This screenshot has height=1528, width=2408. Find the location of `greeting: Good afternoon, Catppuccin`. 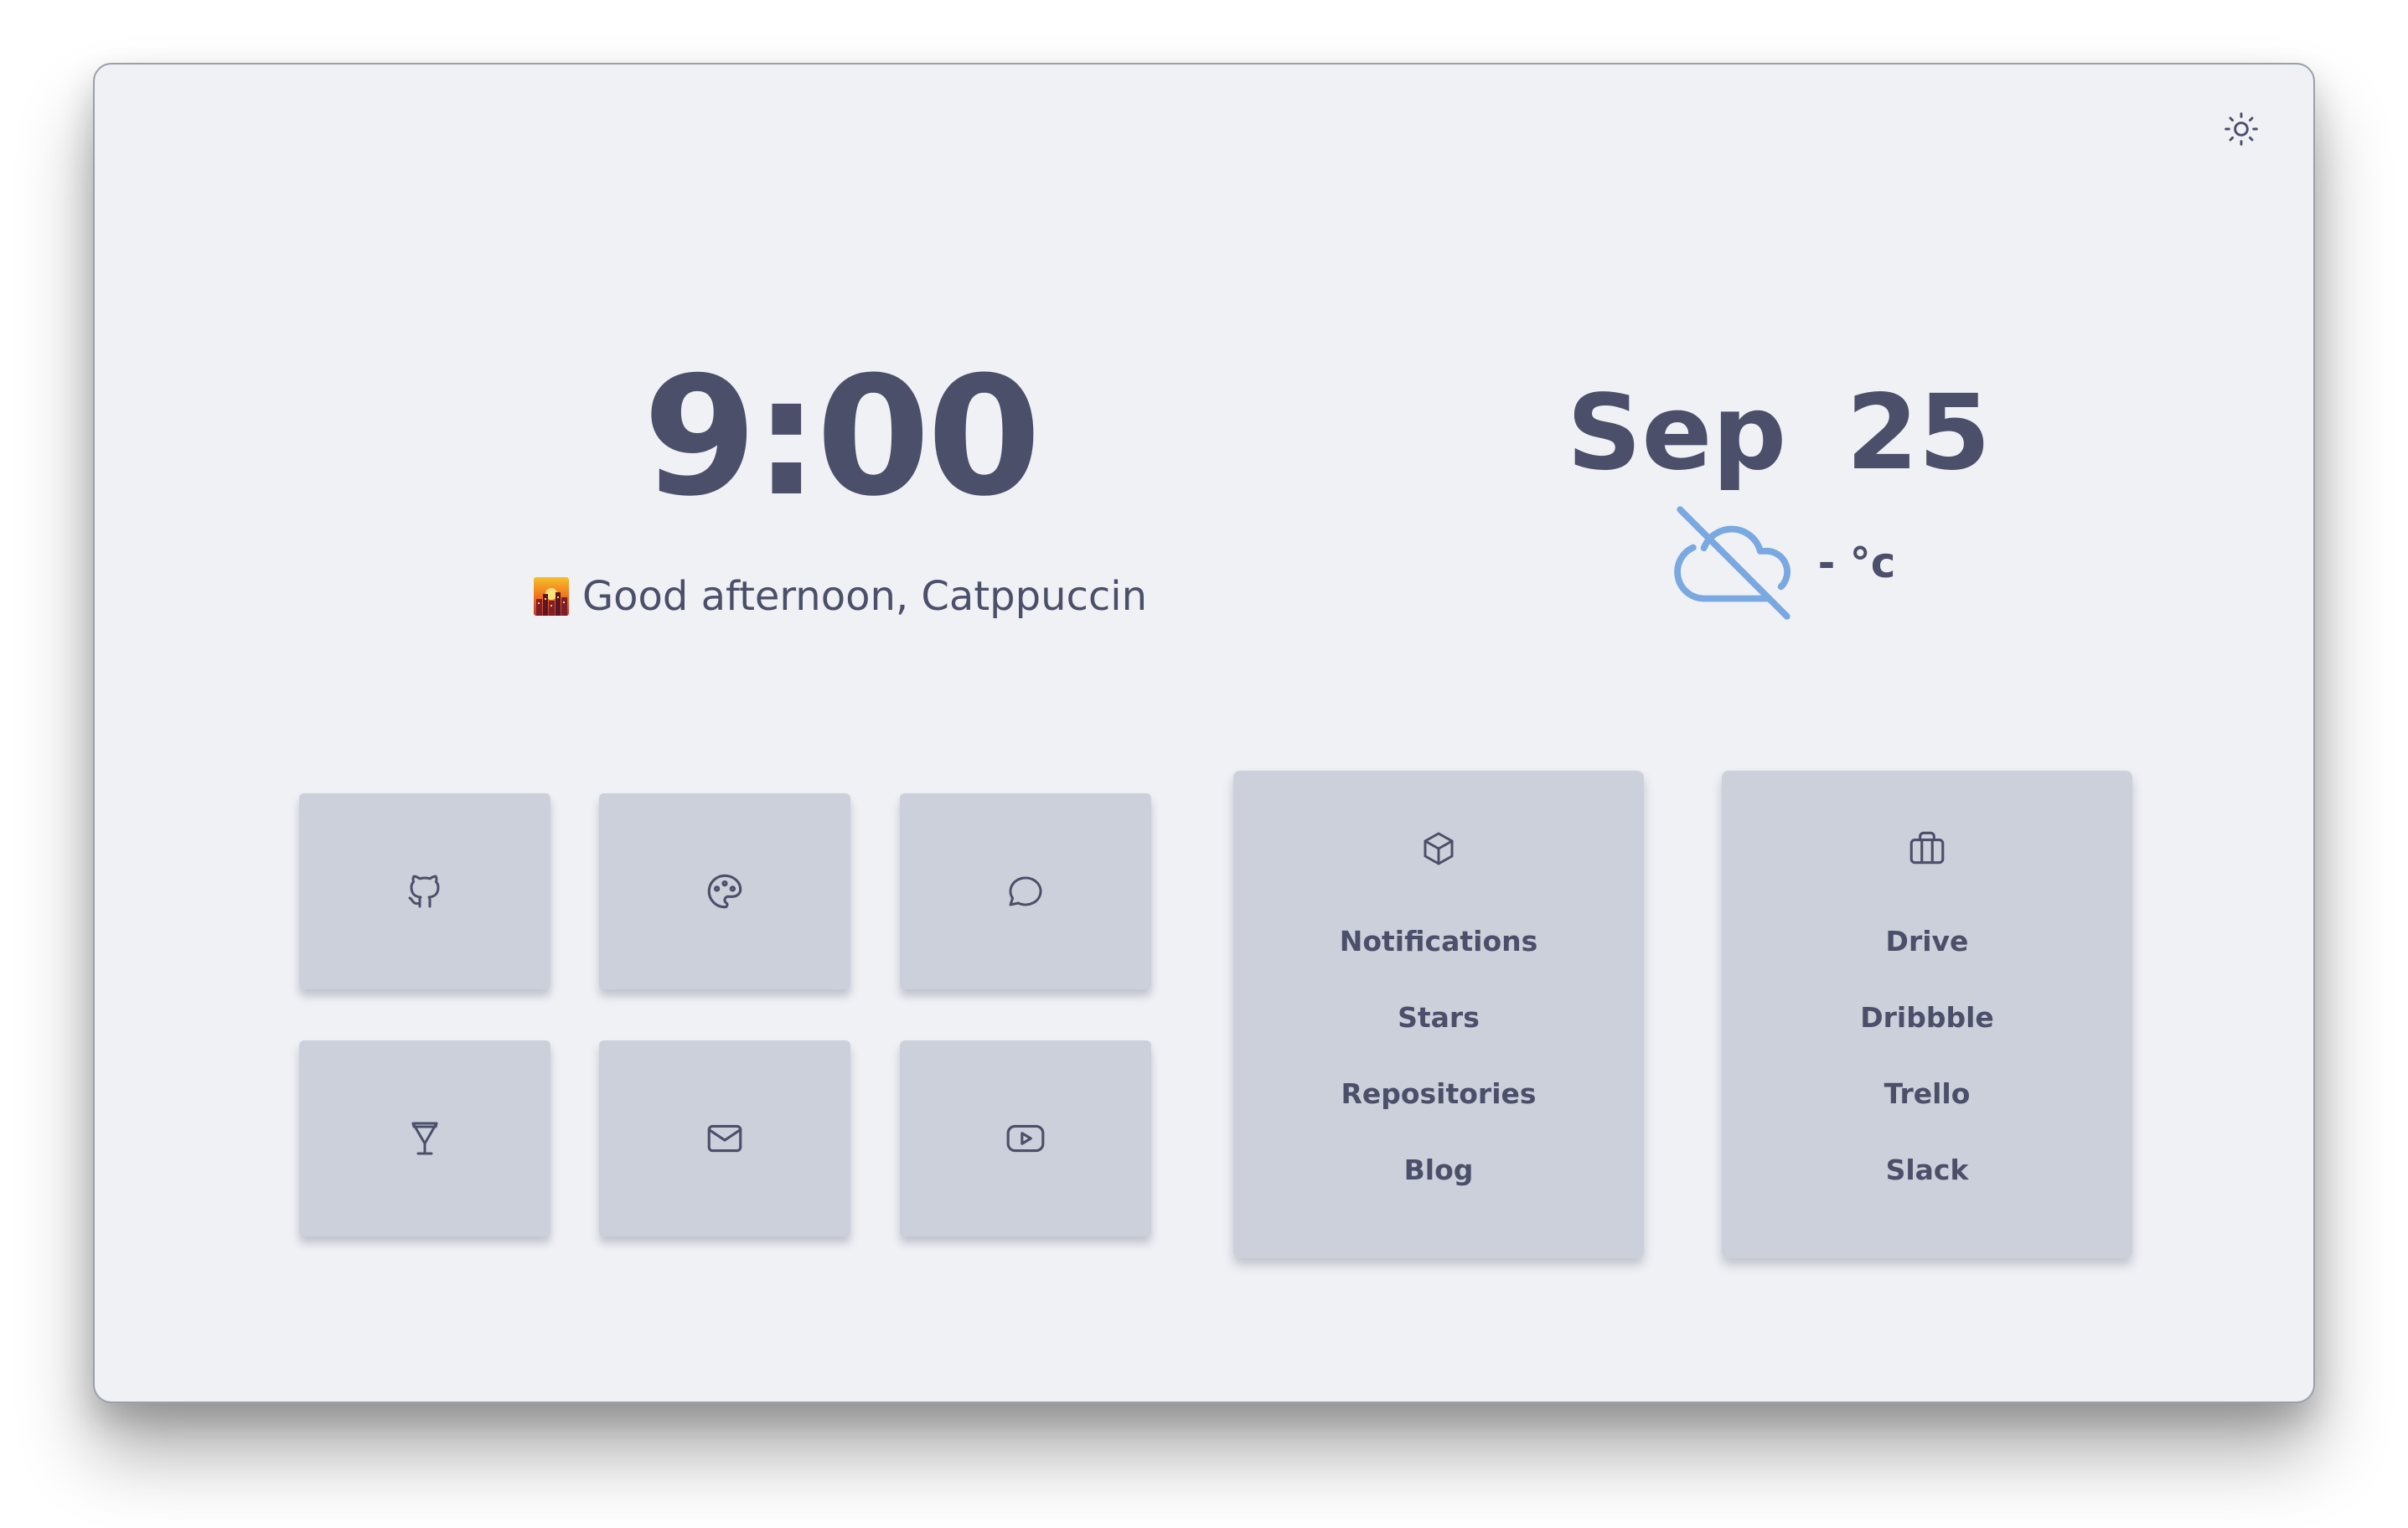

greeting: Good afternoon, Catppuccin is located at coordinates (840, 596).